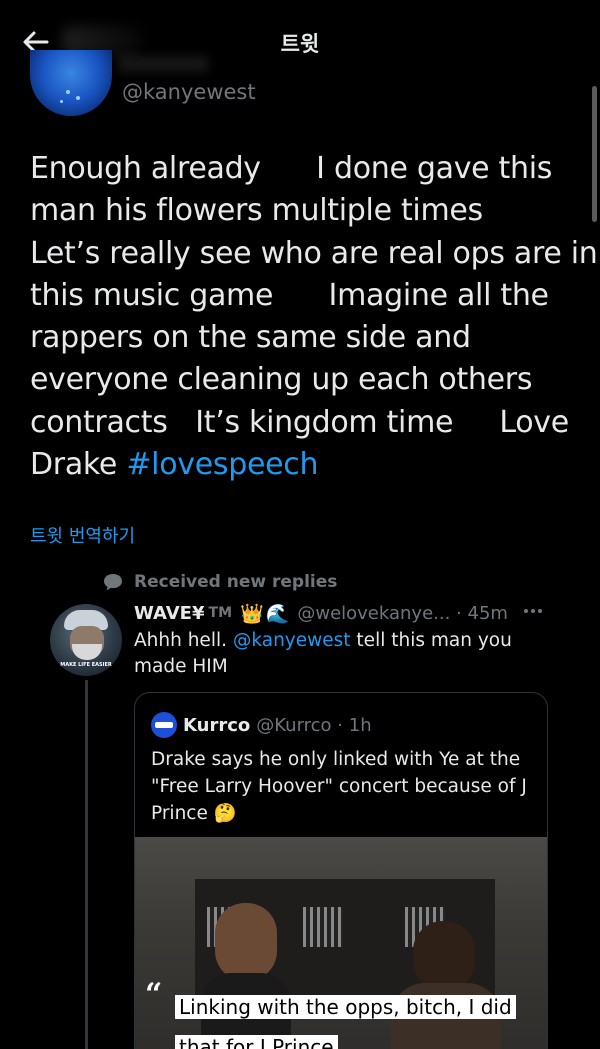  Describe the element at coordinates (183, 640) in the screenshot. I see `reply-text-before: Ahhh hell.` at that location.